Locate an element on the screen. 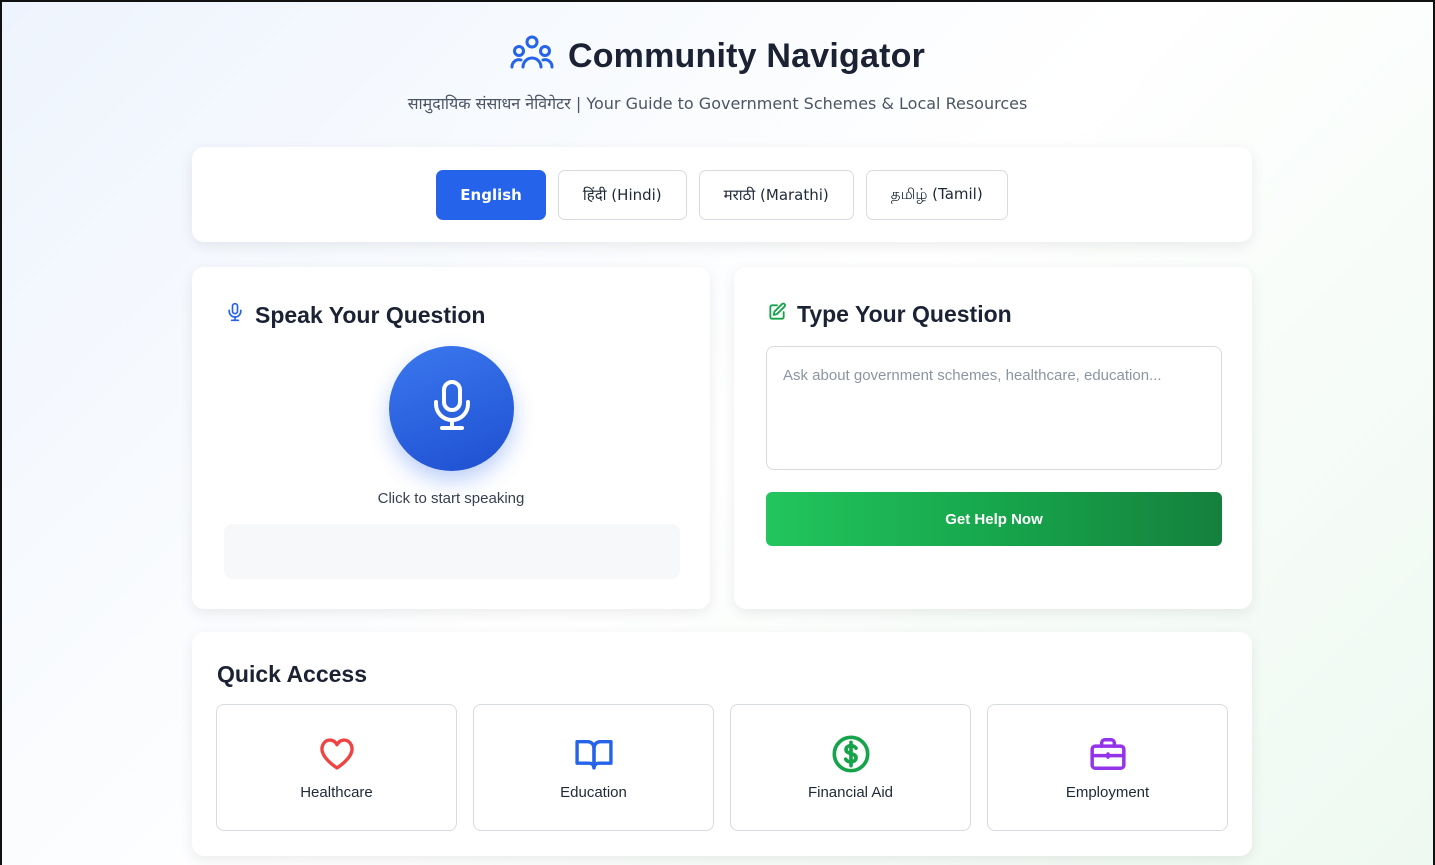 This screenshot has height=865, width=1435. quick-item-financial-aid: Financial Aid is located at coordinates (850, 767).